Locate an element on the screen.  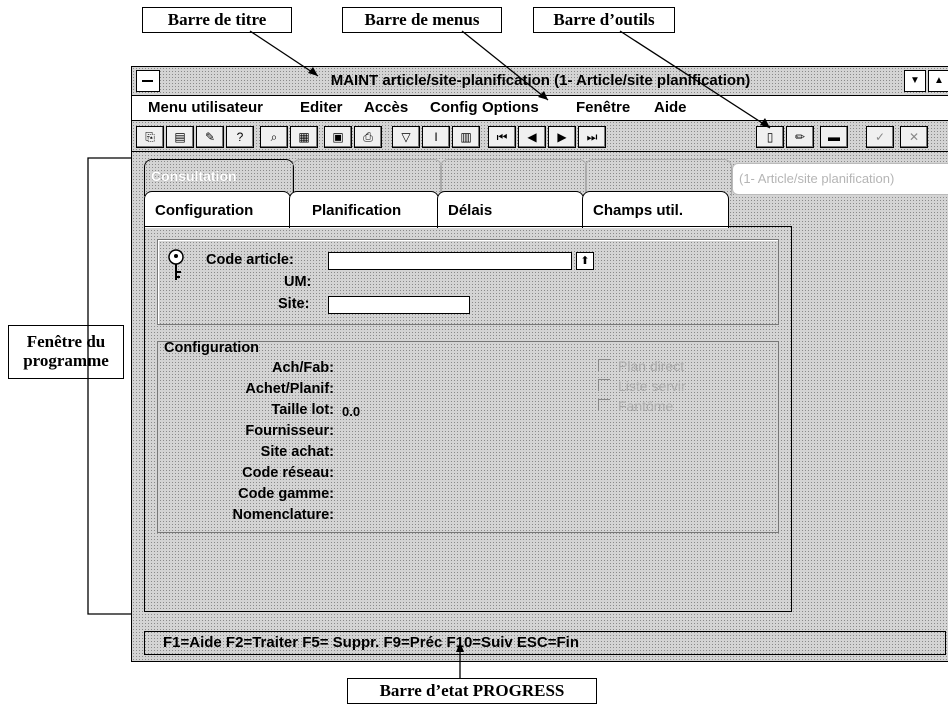
site-input is located at coordinates (399, 305).